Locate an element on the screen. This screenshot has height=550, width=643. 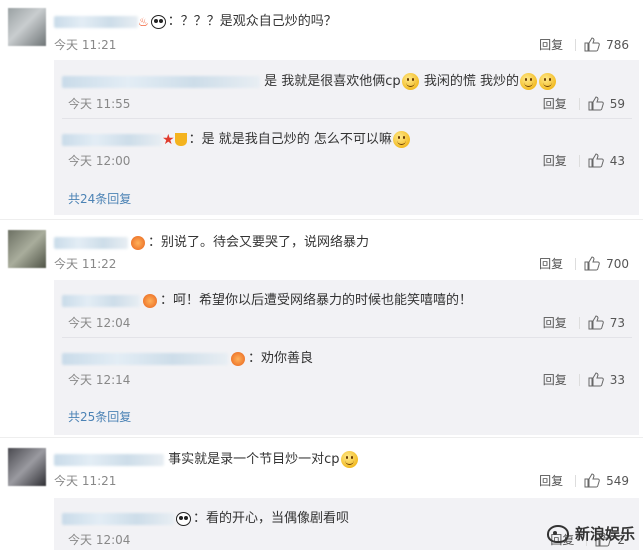
reply-line: ：看的开心，当偶像剧看呗 is located at coordinates (205, 516).